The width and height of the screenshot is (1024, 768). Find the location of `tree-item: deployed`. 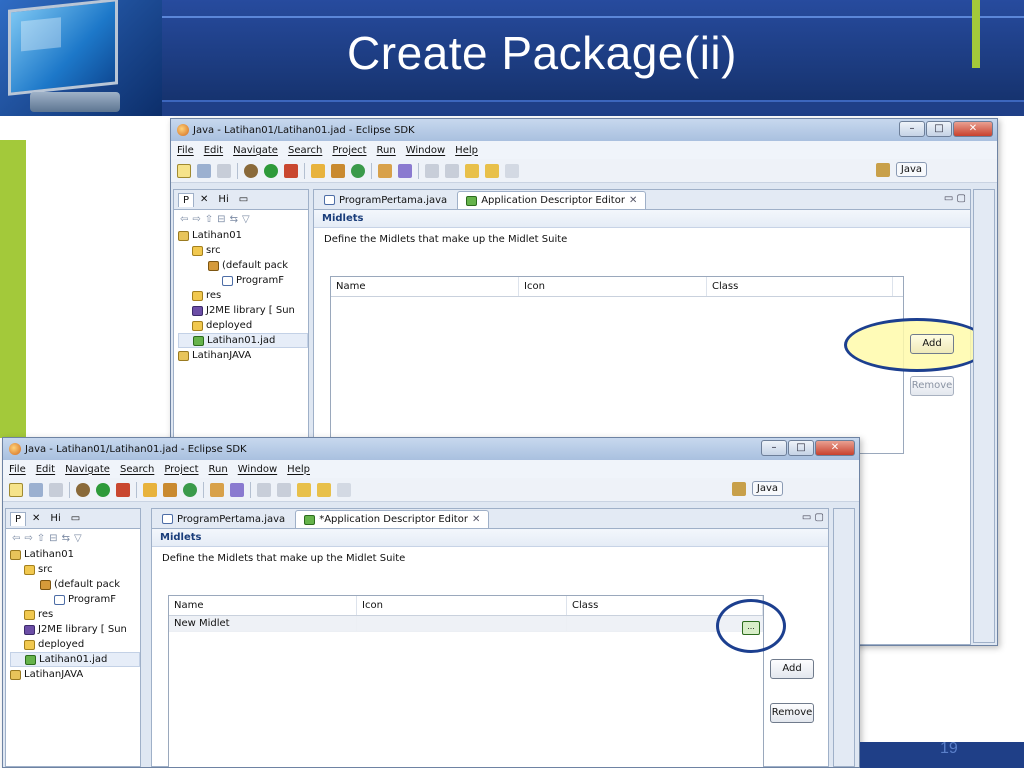

tree-item: deployed is located at coordinates (243, 325).